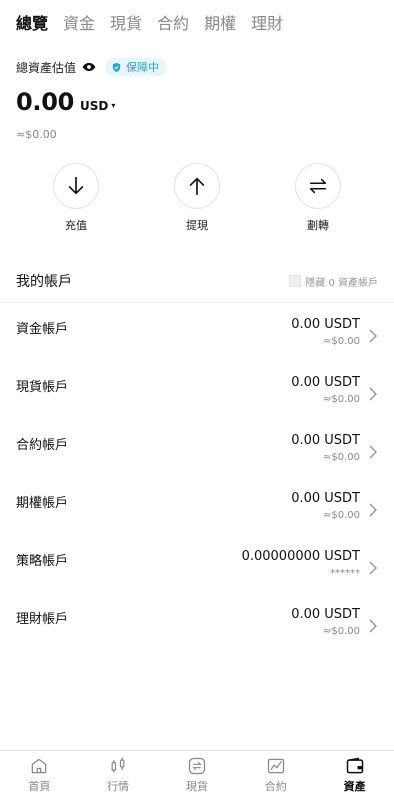 Image resolution: width=394 pixels, height=800 pixels. I want to click on spot-icon, so click(197, 766).